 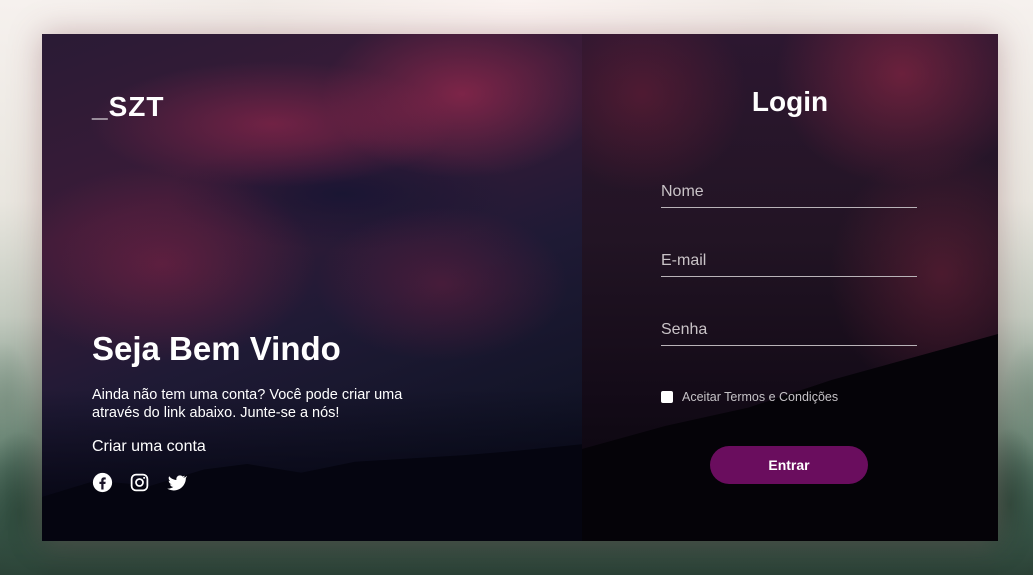 I want to click on facebook-icon, so click(x=102, y=482).